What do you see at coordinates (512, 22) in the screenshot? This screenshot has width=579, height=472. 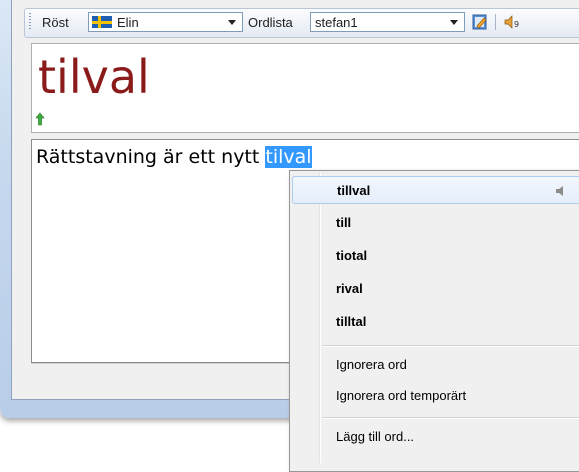 I see `speaker-settings-icon: 9` at bounding box center [512, 22].